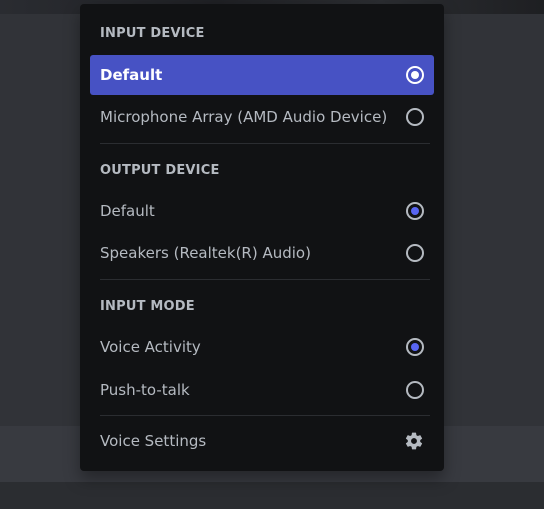 Image resolution: width=544 pixels, height=509 pixels. I want to click on background-bottom, so click(272, 495).